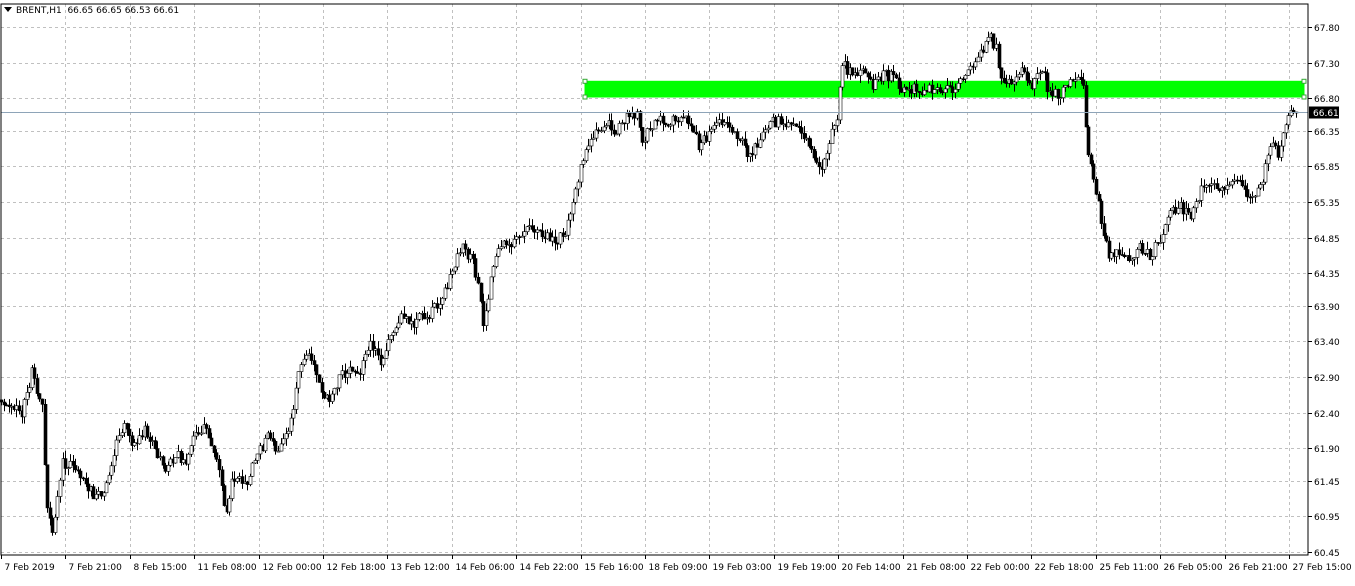  Describe the element at coordinates (91, 11) in the screenshot. I see `chart-header: BRENT,H1 66.65 66.65 66.53 66.61` at that location.